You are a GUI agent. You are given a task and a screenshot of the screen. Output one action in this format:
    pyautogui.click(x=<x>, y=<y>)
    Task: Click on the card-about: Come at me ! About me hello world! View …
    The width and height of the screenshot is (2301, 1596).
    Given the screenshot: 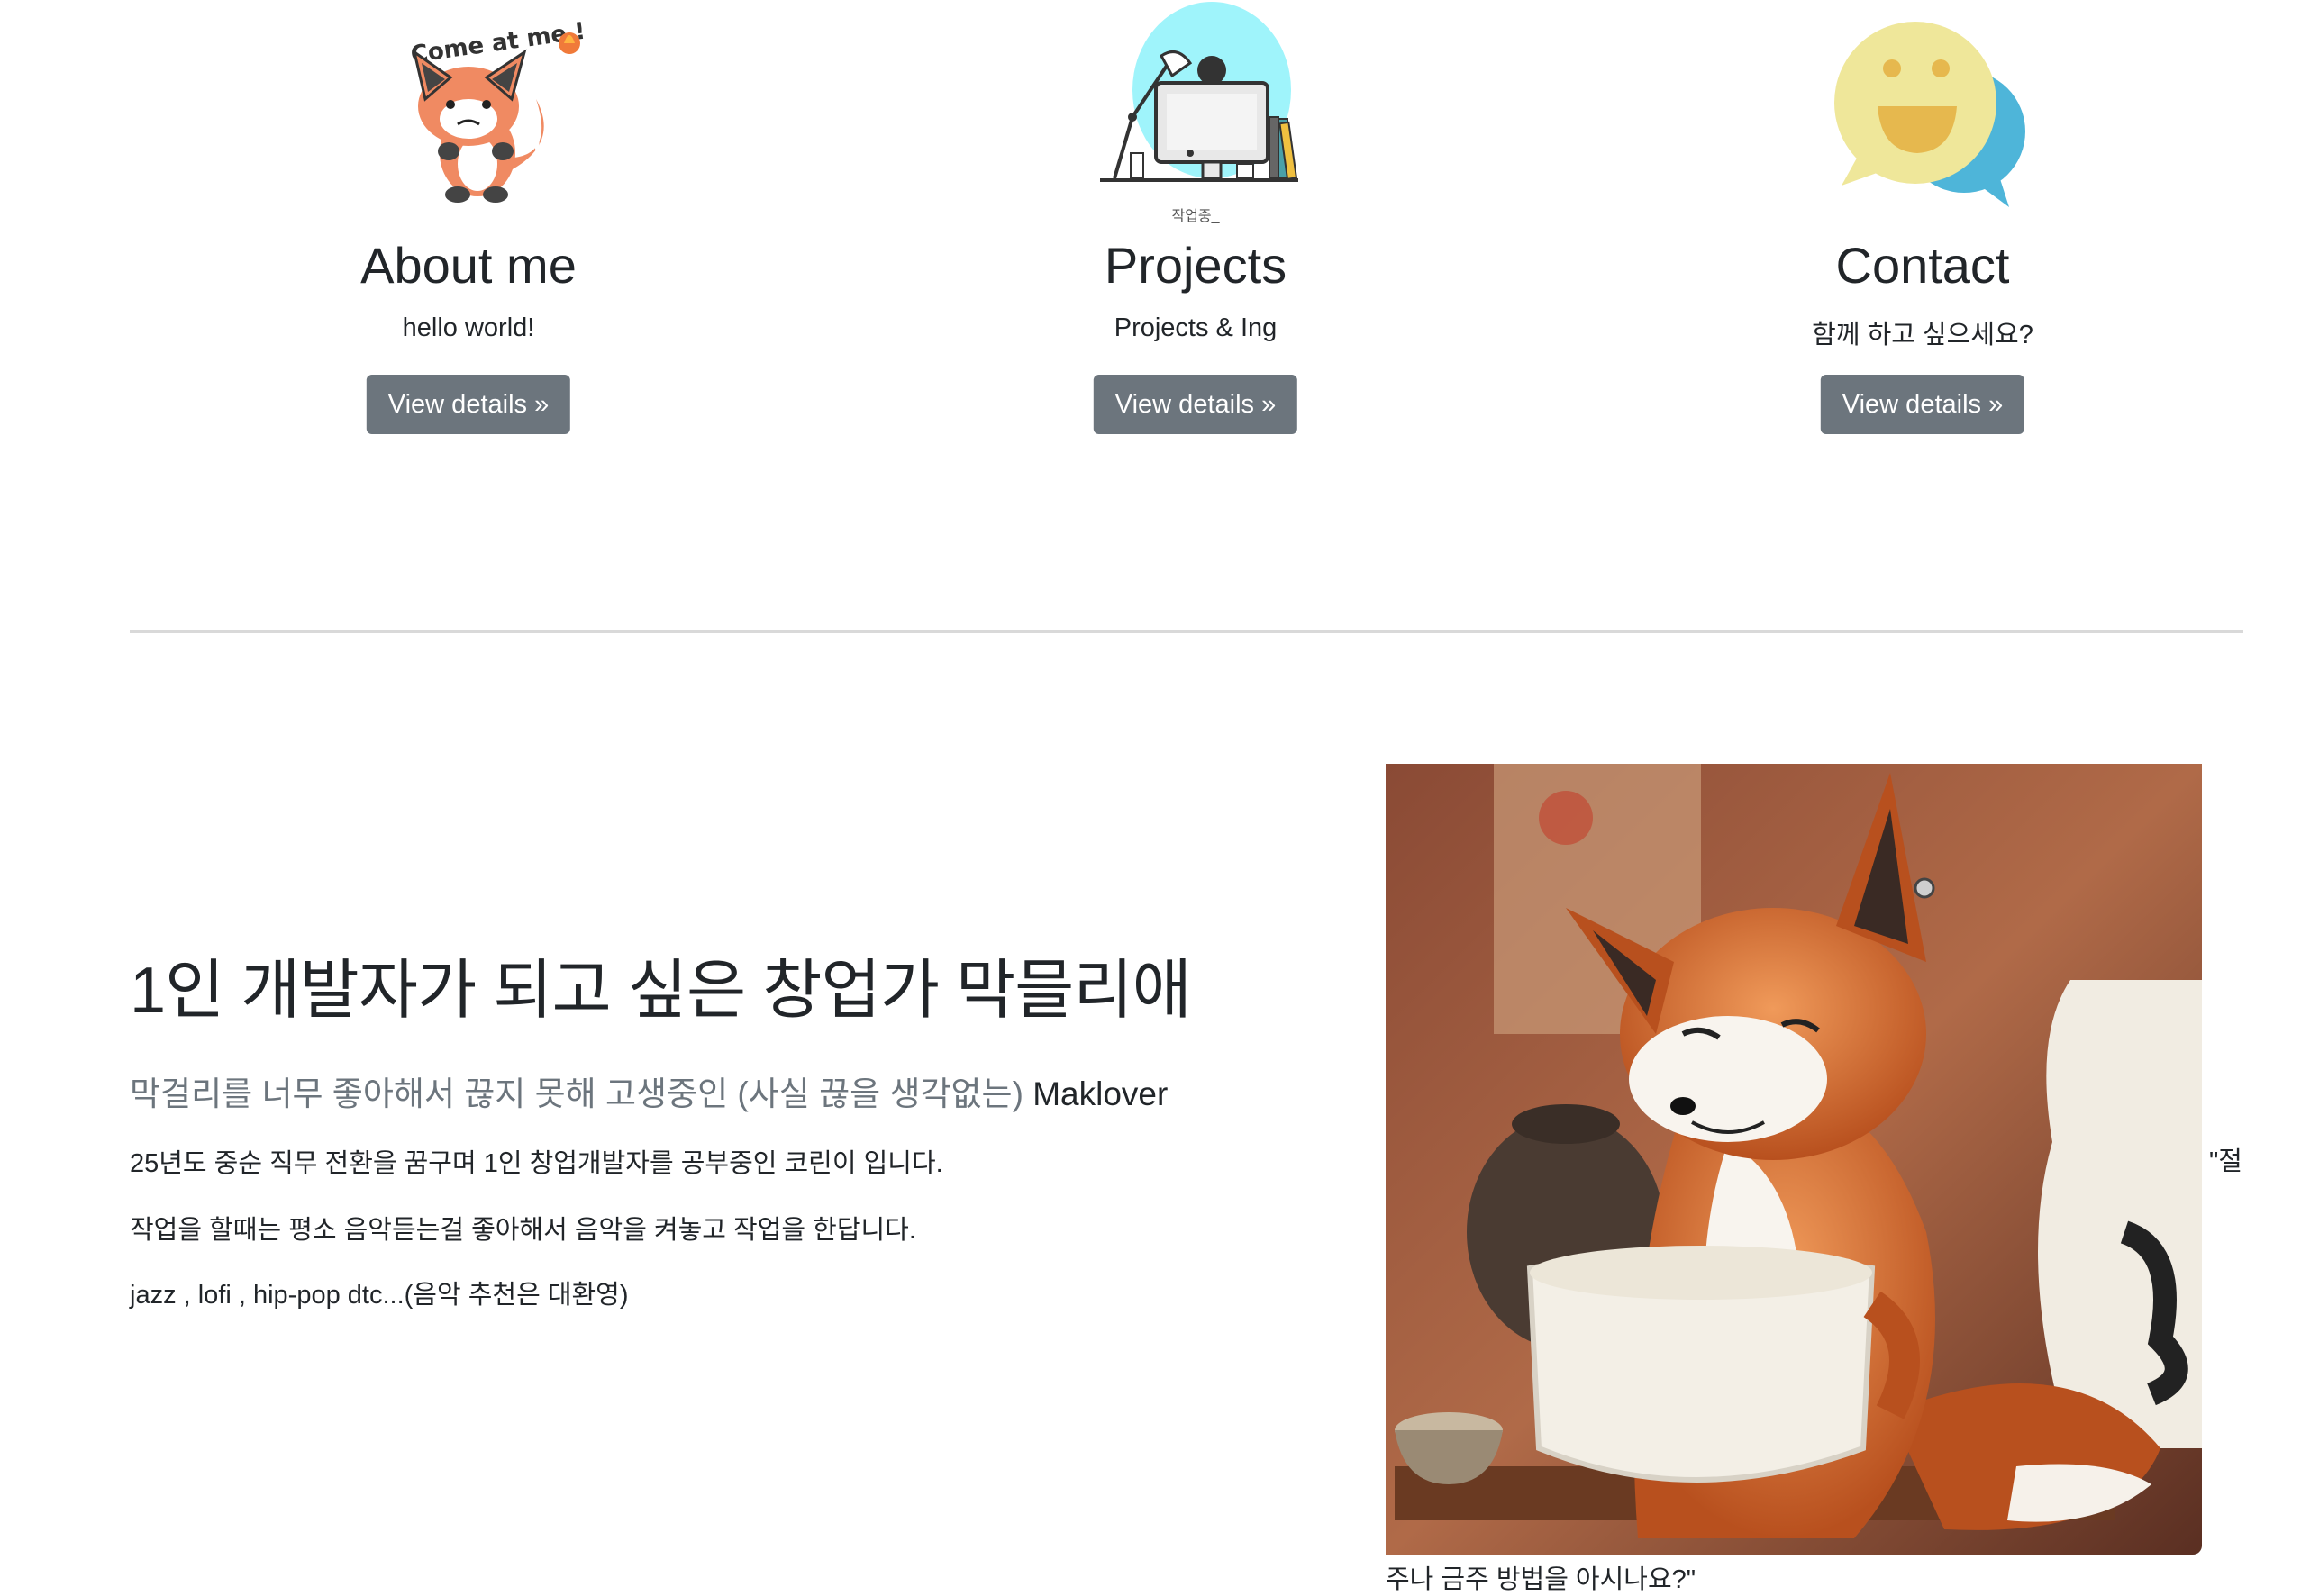 What is the action you would take?
    pyautogui.click(x=468, y=217)
    